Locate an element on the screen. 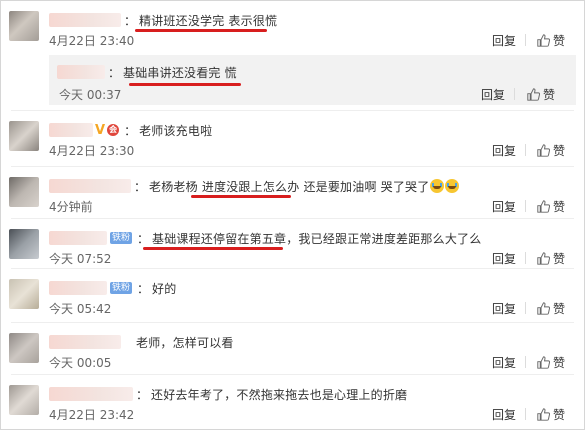  comment-item: 铁粉 ： 好的 今天 05:42 回复 赞 is located at coordinates (292, 296).